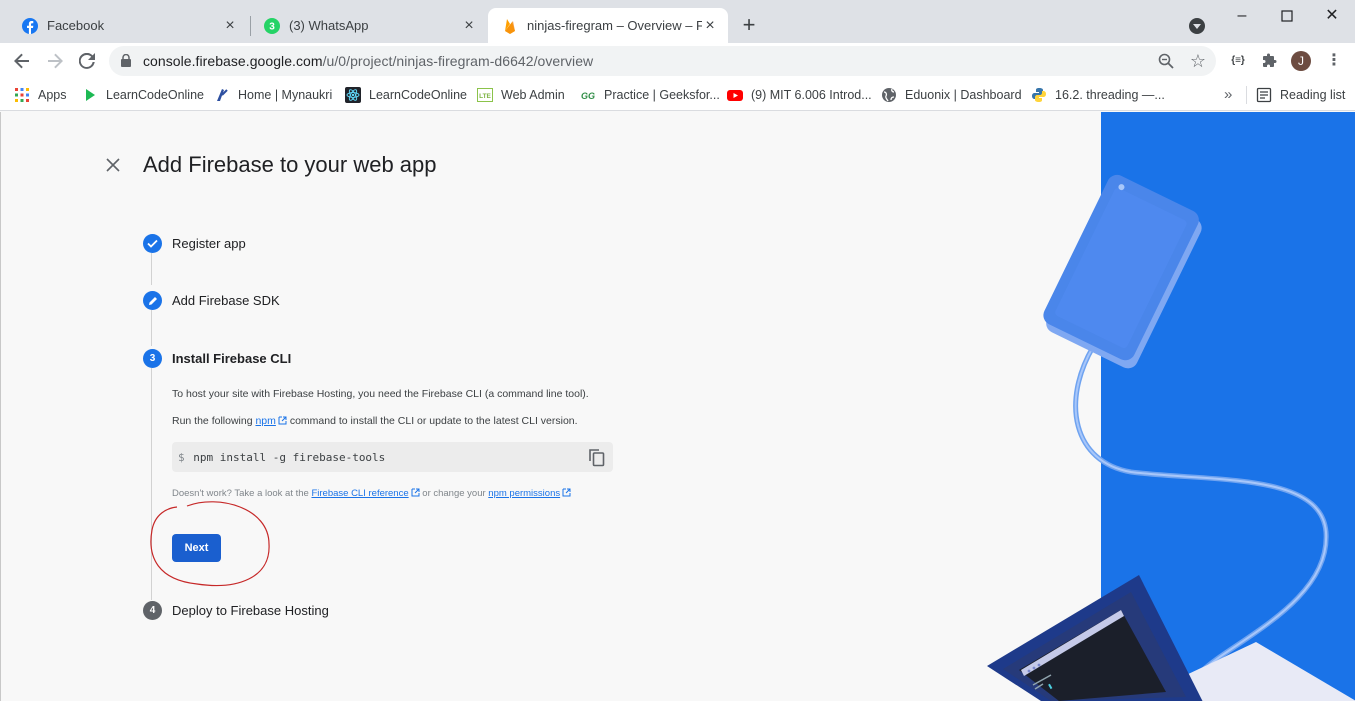  Describe the element at coordinates (1166, 61) in the screenshot. I see `zoom-icon` at that location.